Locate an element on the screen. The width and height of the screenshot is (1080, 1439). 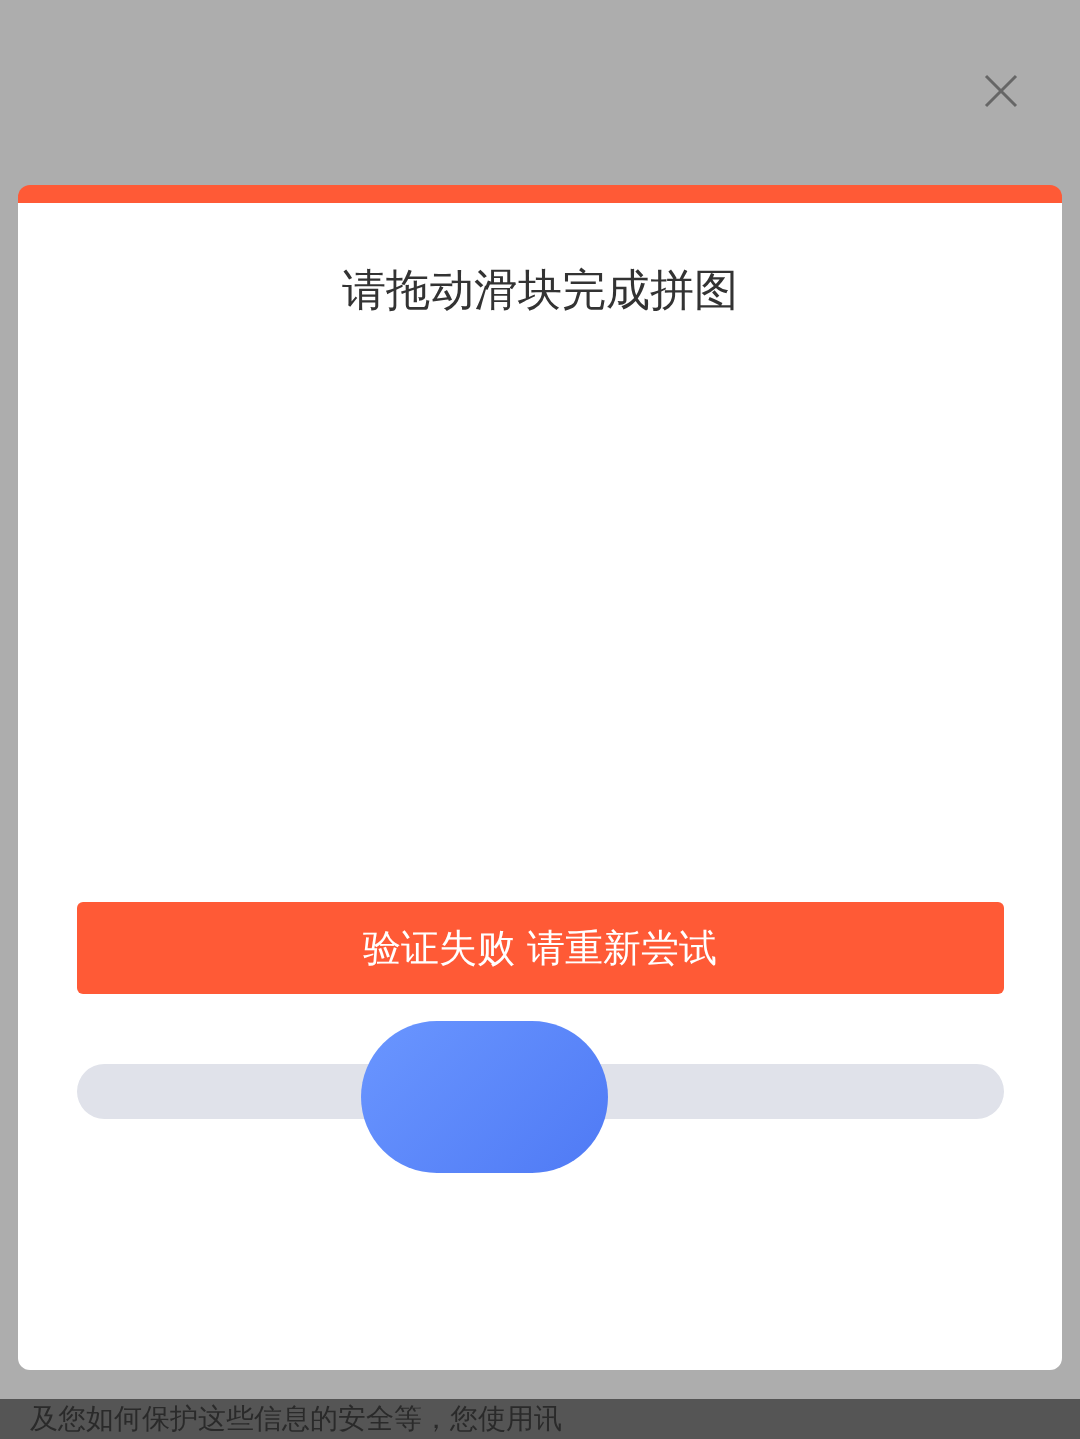
slider-track is located at coordinates (540, 1097).